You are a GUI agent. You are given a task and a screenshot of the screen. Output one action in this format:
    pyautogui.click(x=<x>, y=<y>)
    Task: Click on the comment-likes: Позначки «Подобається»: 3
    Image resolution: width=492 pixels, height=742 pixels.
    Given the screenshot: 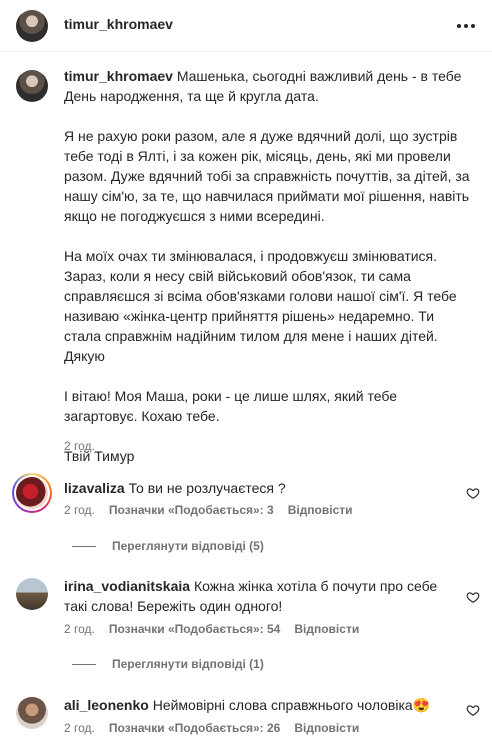 What is the action you would take?
    pyautogui.click(x=191, y=510)
    